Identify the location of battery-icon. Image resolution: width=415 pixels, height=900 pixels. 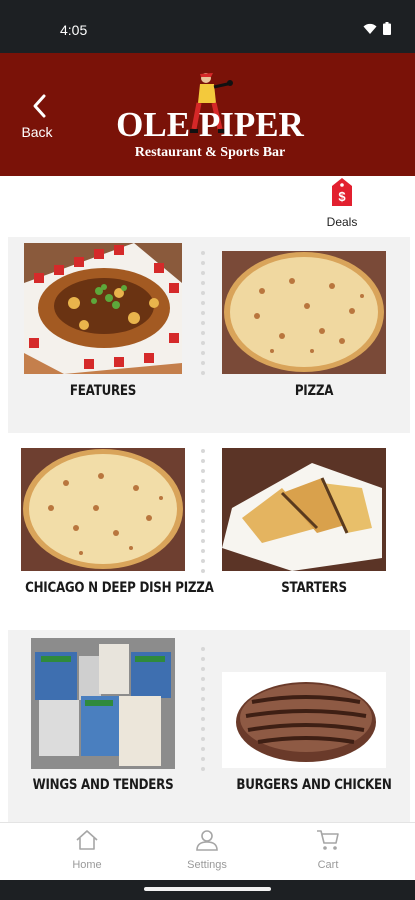
(387, 28).